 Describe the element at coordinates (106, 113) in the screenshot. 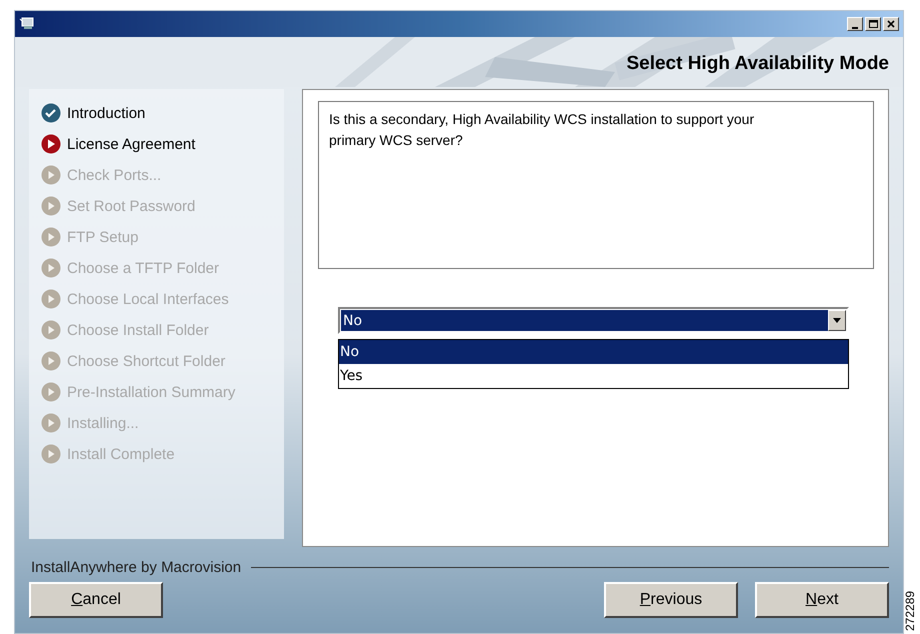

I see `step-label: Introduction` at that location.